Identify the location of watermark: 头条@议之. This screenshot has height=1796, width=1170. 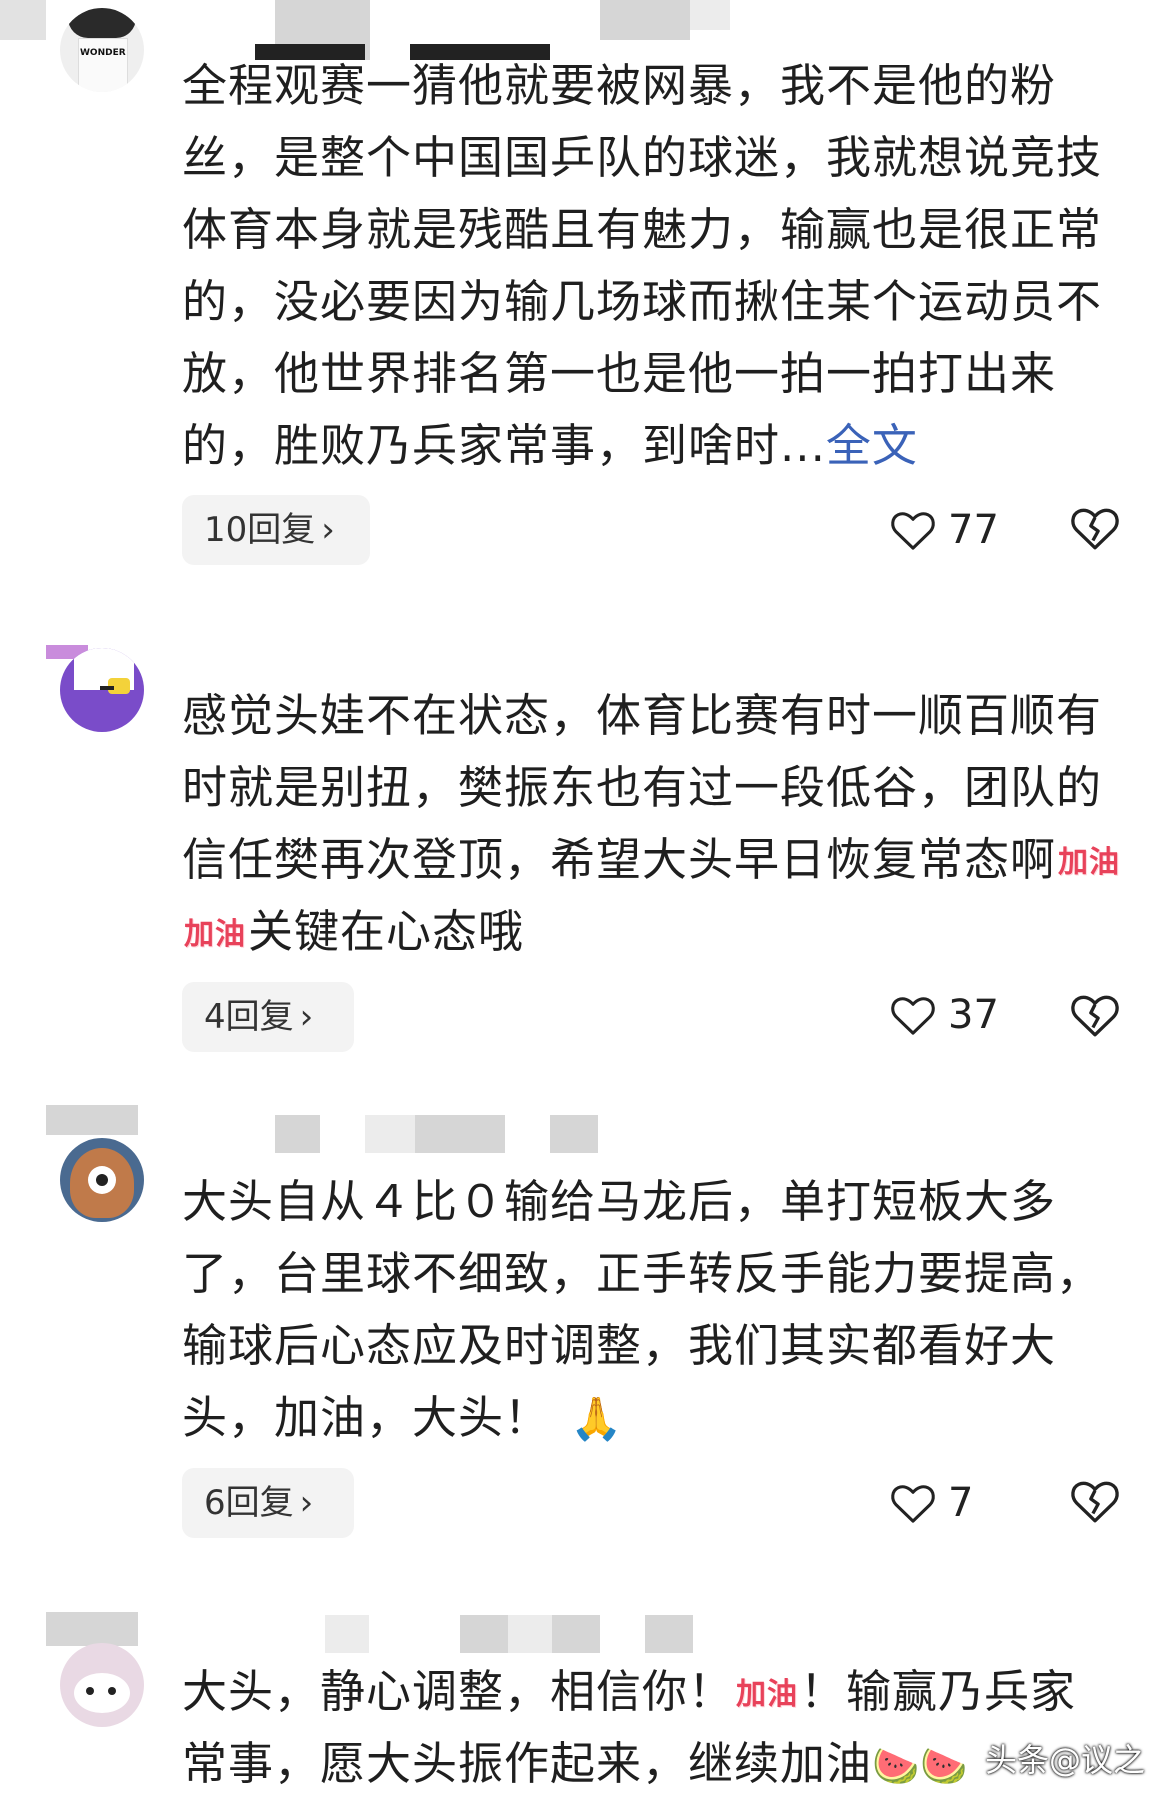
(1065, 1760).